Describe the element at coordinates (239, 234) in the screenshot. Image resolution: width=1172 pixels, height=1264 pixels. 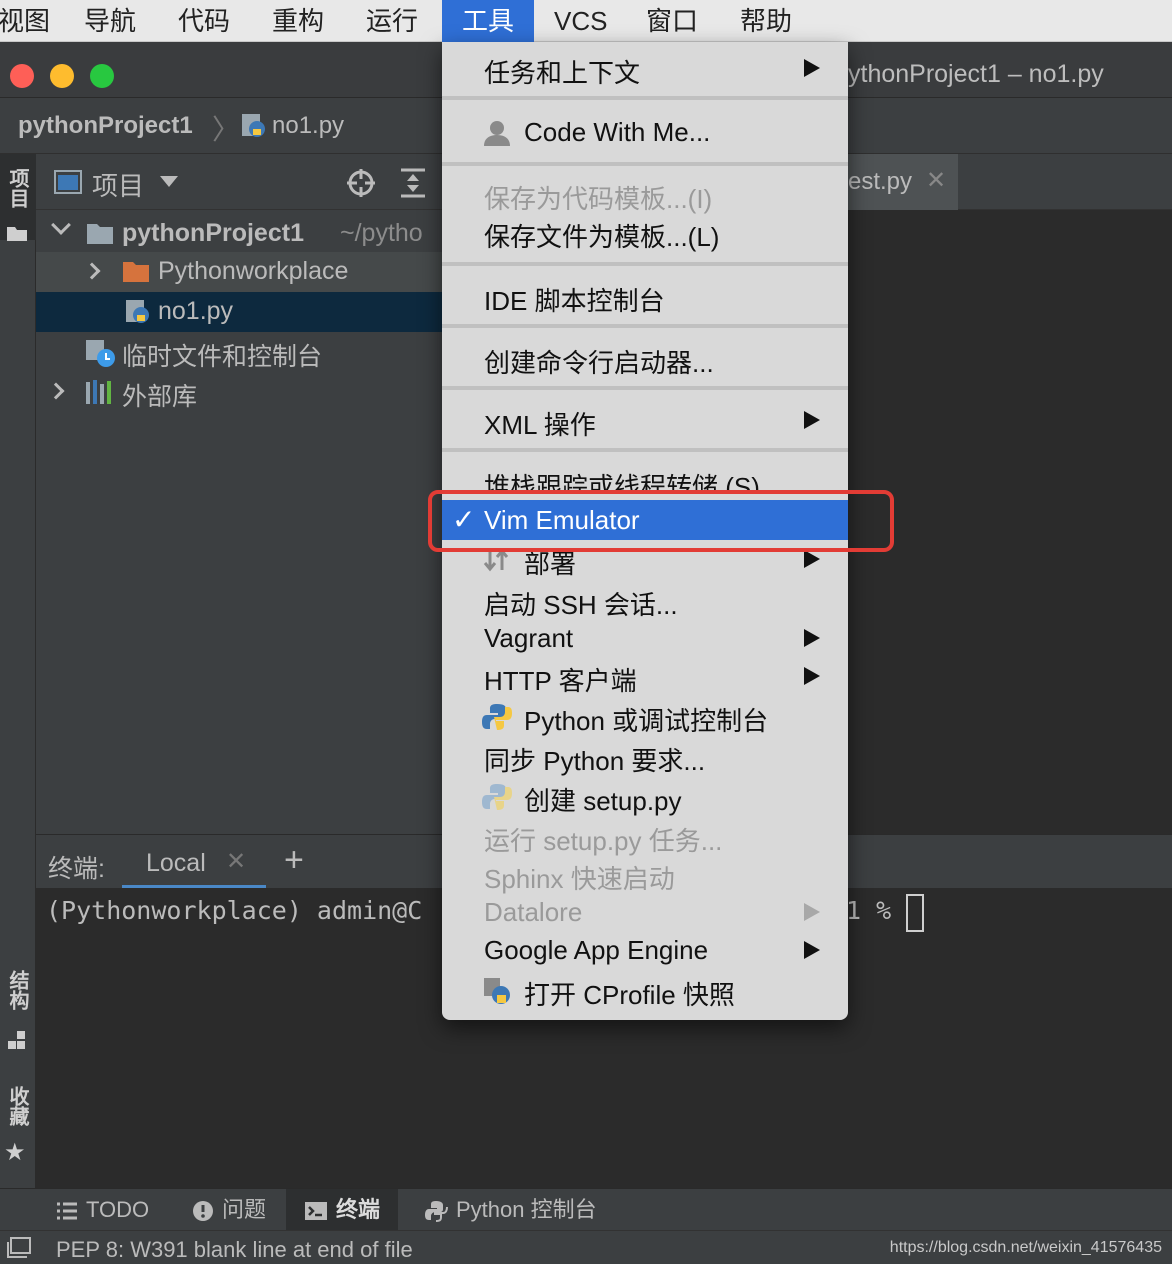
I see `tree-item-project-root: pythonProject1 ~/pytho` at that location.